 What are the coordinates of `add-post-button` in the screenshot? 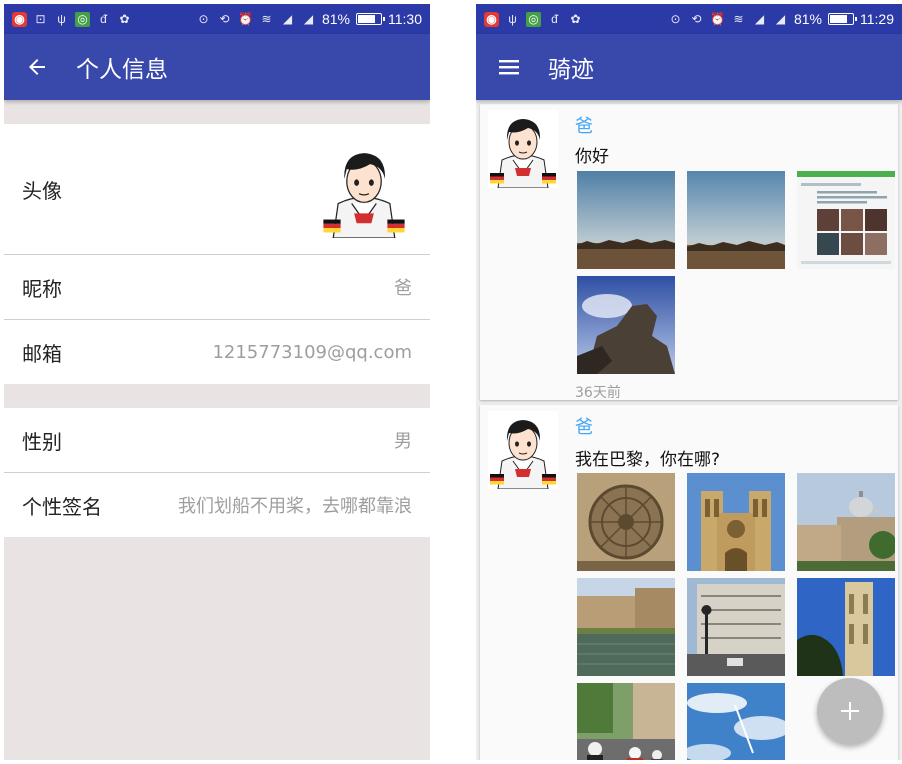 It's located at (850, 711).